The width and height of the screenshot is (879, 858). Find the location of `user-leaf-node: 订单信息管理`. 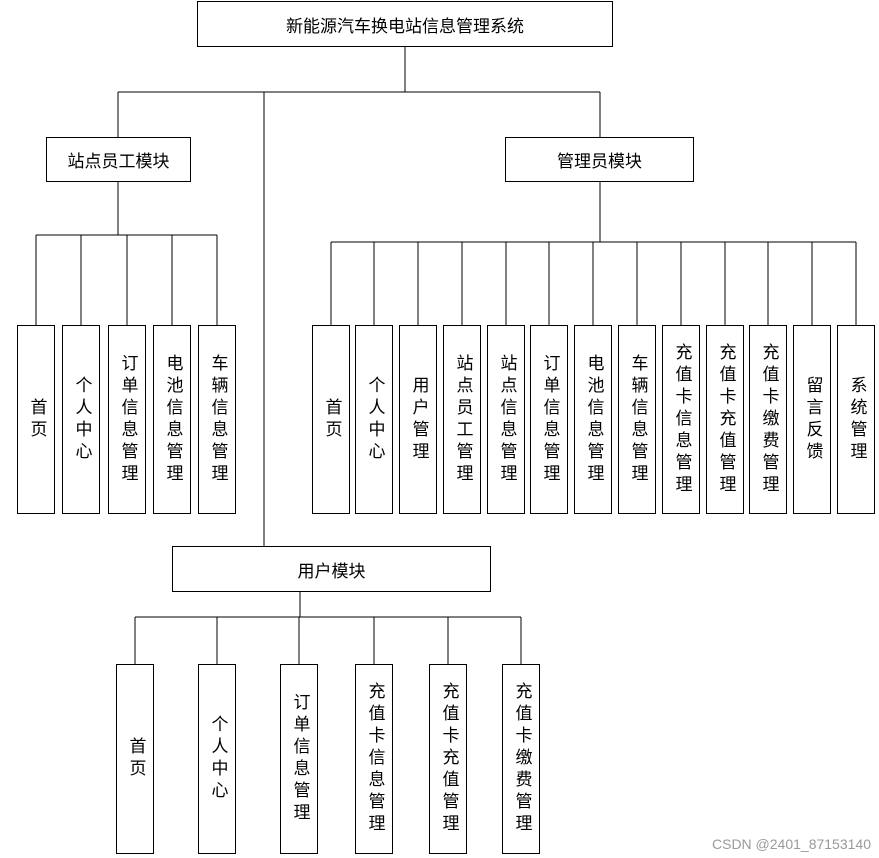

user-leaf-node: 订单信息管理 is located at coordinates (299, 759).